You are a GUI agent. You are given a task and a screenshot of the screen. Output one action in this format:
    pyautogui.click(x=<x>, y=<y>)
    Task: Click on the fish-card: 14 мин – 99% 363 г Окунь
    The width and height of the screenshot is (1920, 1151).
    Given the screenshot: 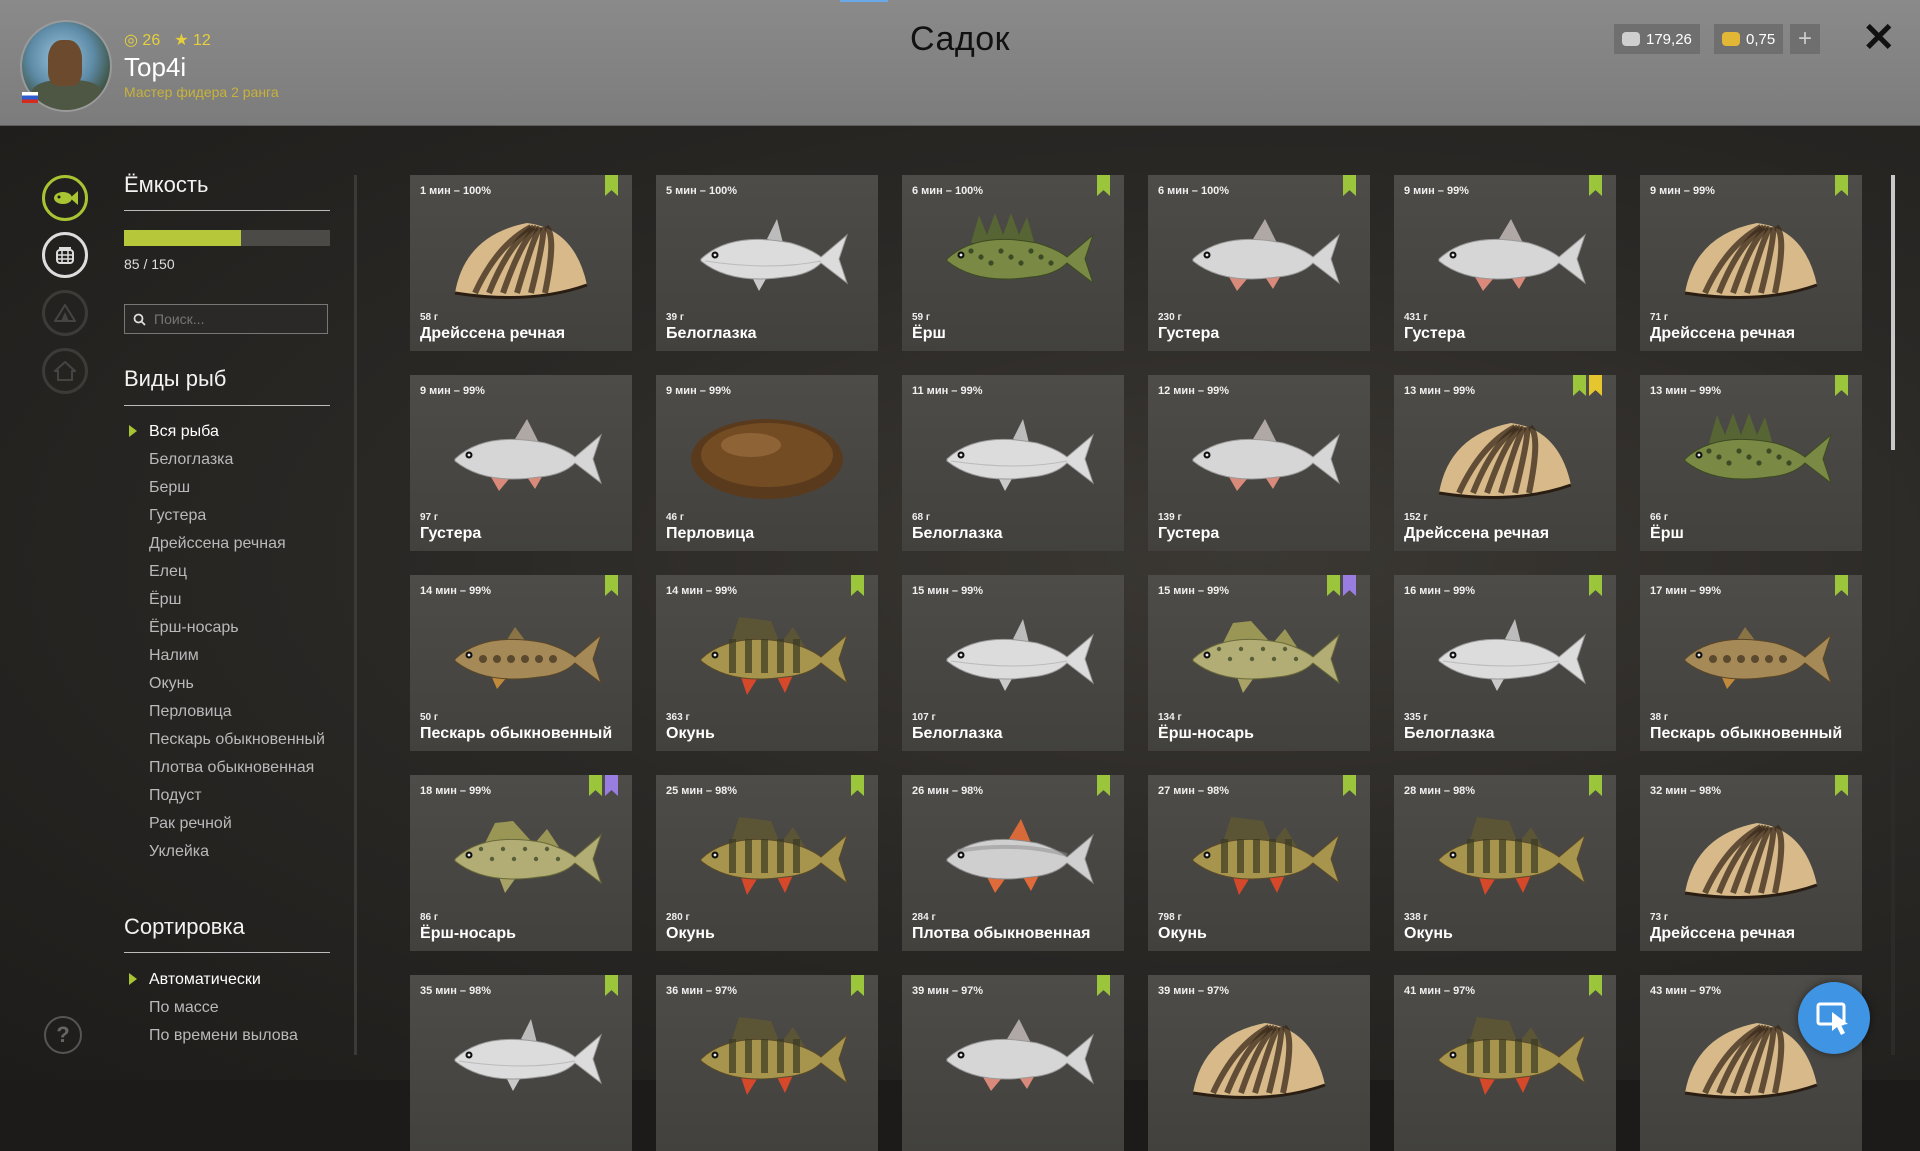 What is the action you would take?
    pyautogui.click(x=767, y=663)
    